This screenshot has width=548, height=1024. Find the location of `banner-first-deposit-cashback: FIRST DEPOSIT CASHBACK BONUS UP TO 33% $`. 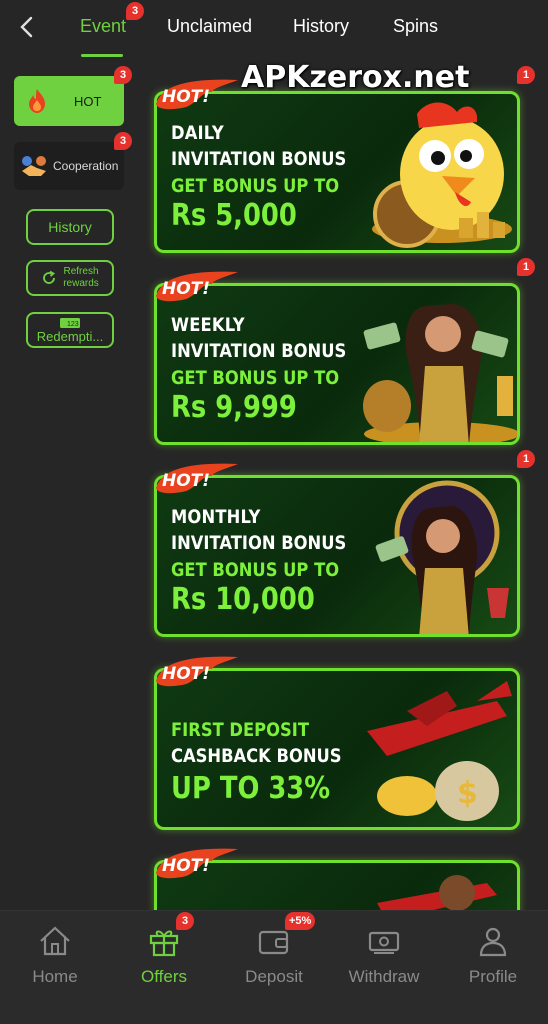

banner-first-deposit-cashback: FIRST DEPOSIT CASHBACK BONUS UP TO 33% $ is located at coordinates (337, 749).